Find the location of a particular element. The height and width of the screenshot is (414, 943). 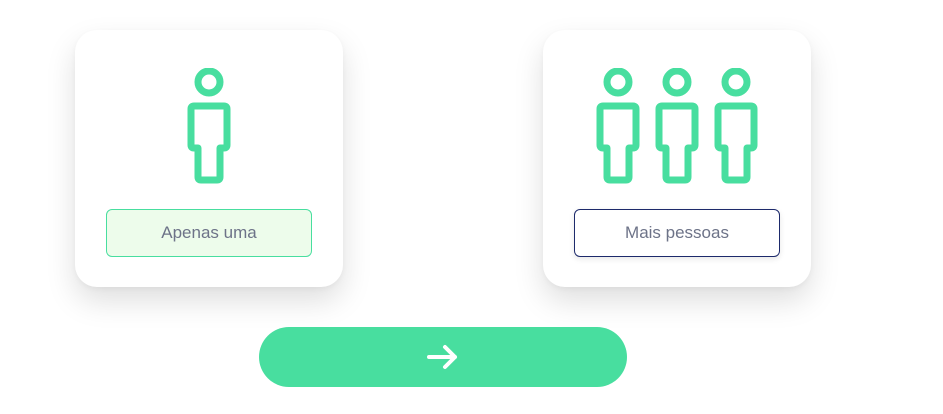

person-icon is located at coordinates (209, 126).